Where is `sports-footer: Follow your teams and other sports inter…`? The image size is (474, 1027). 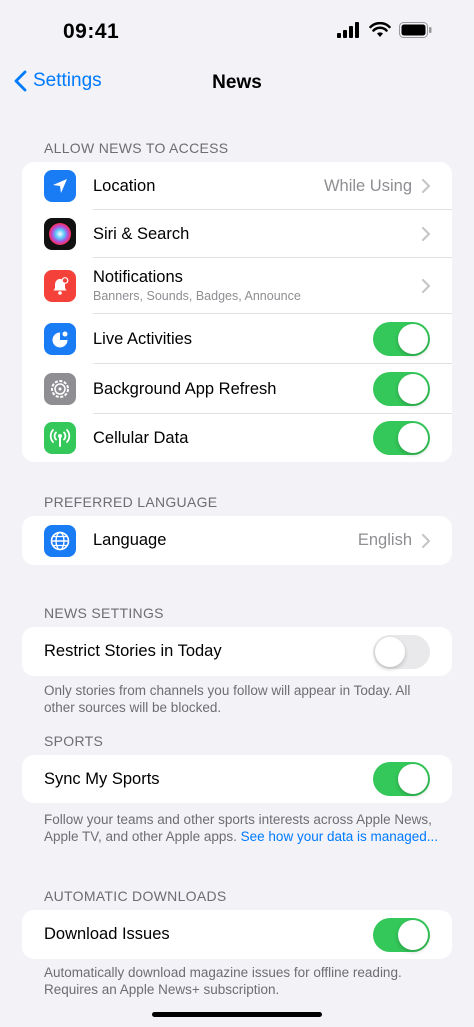
sports-footer: Follow your teams and other sports inter… is located at coordinates (244, 828).